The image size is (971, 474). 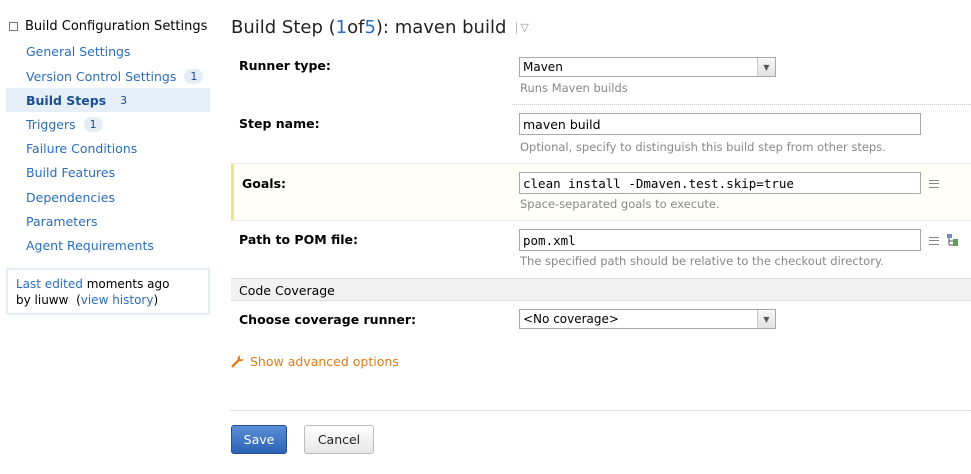 I want to click on runner-type-row: Runner type: Maven ▼ Runs Maven builds, so click(x=601, y=77).